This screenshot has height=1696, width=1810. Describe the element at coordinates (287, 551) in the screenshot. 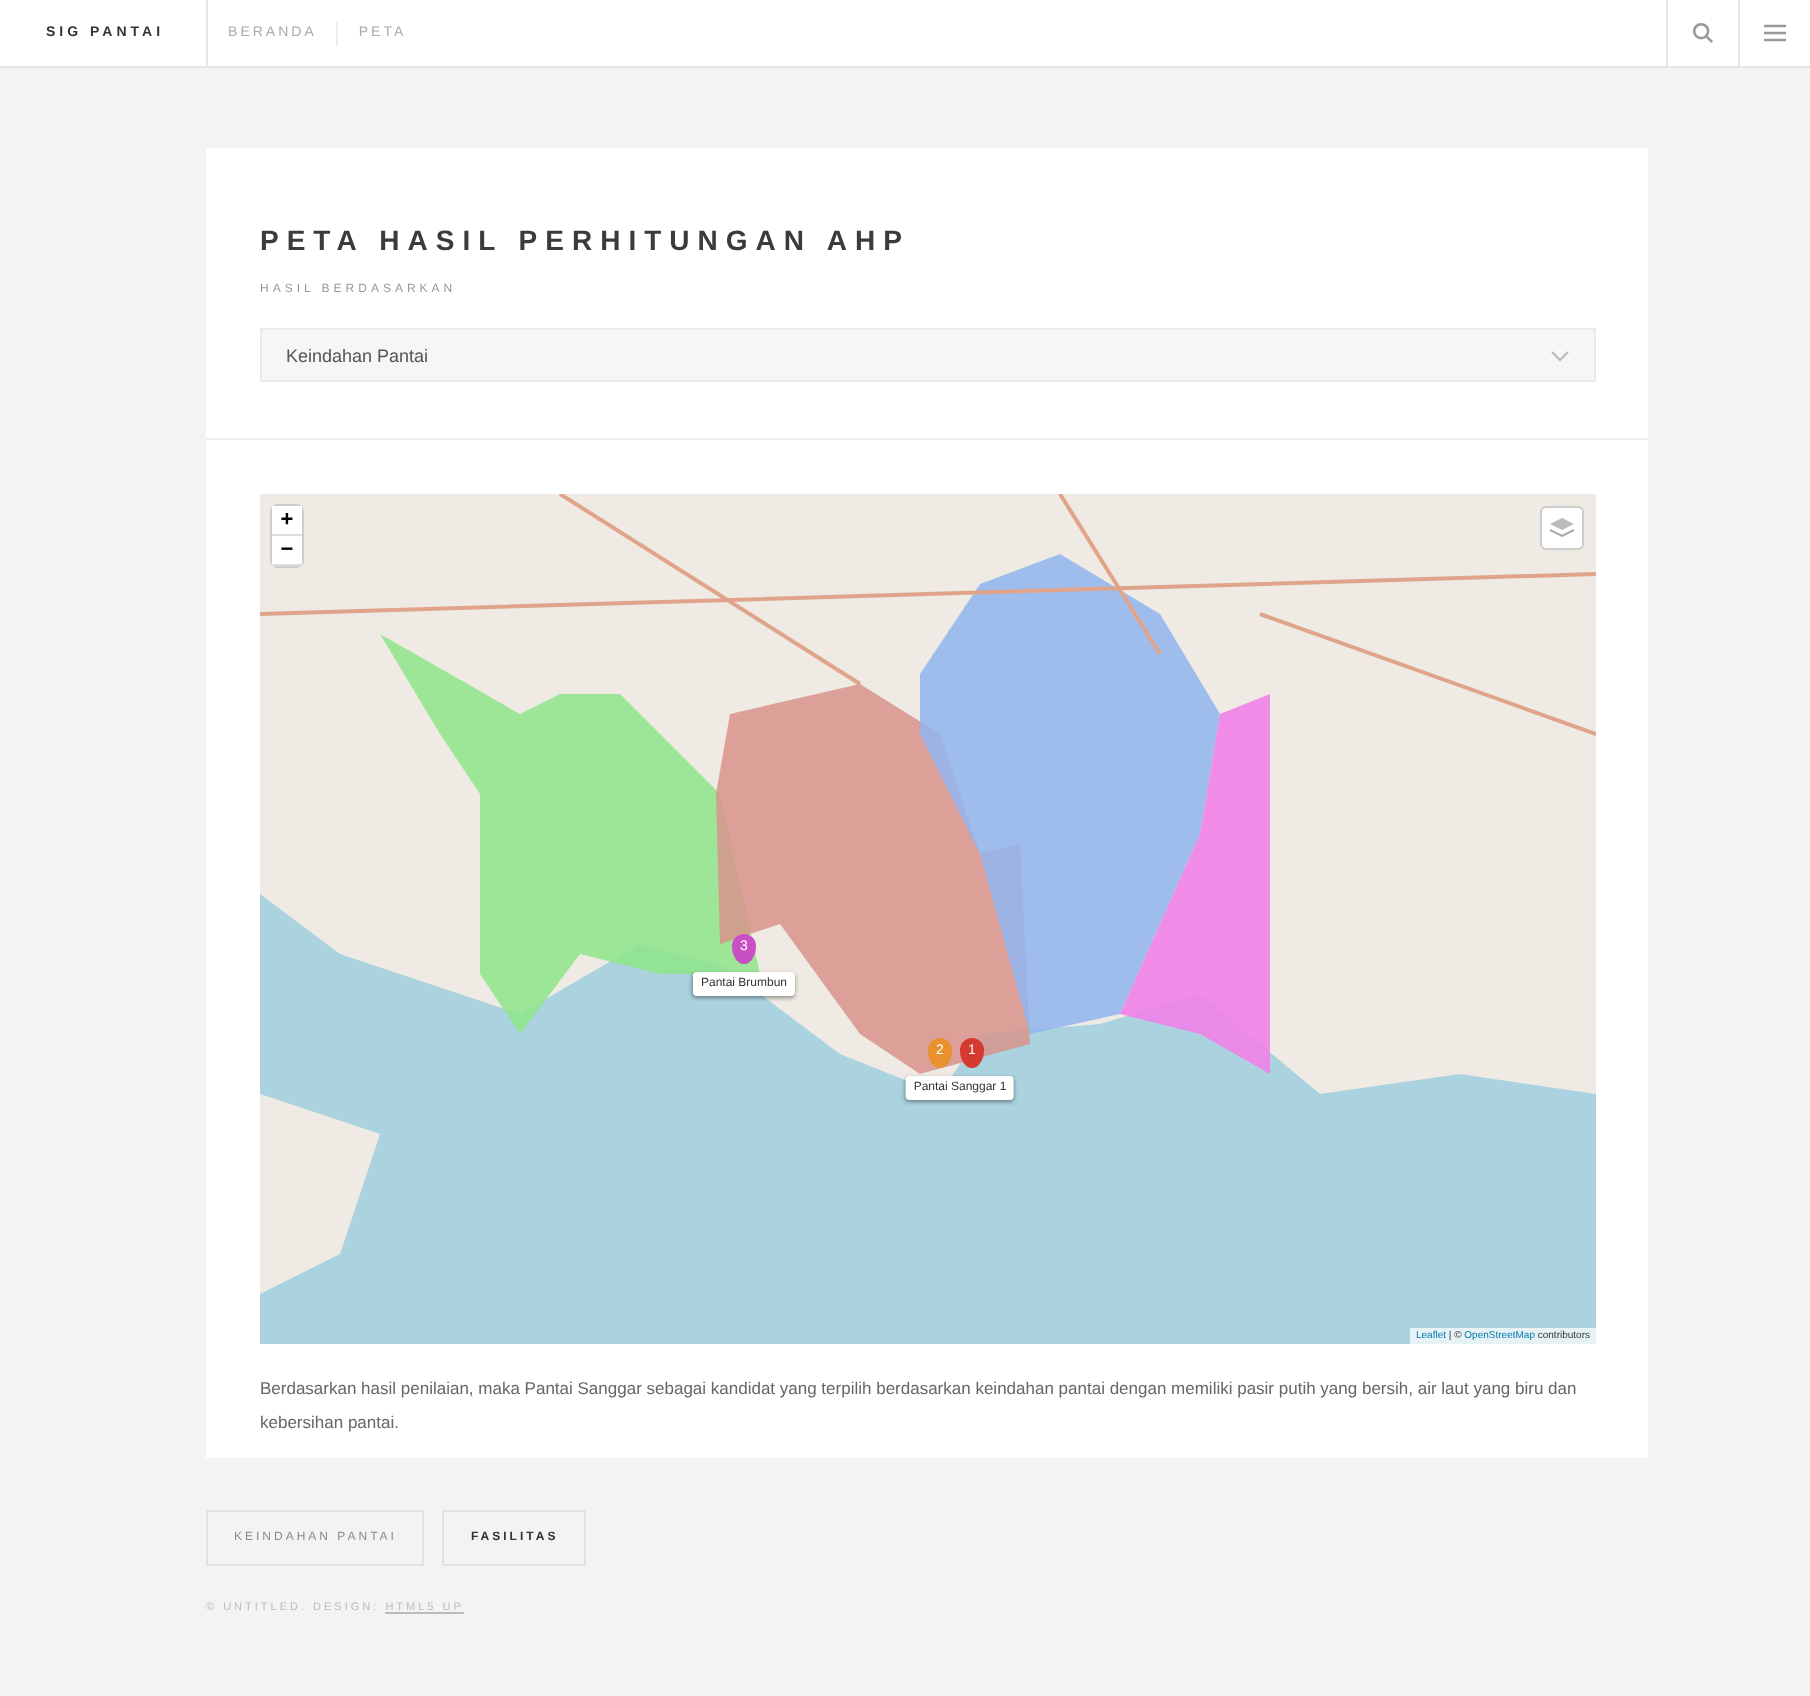

I see `zoom-out-button: −` at that location.